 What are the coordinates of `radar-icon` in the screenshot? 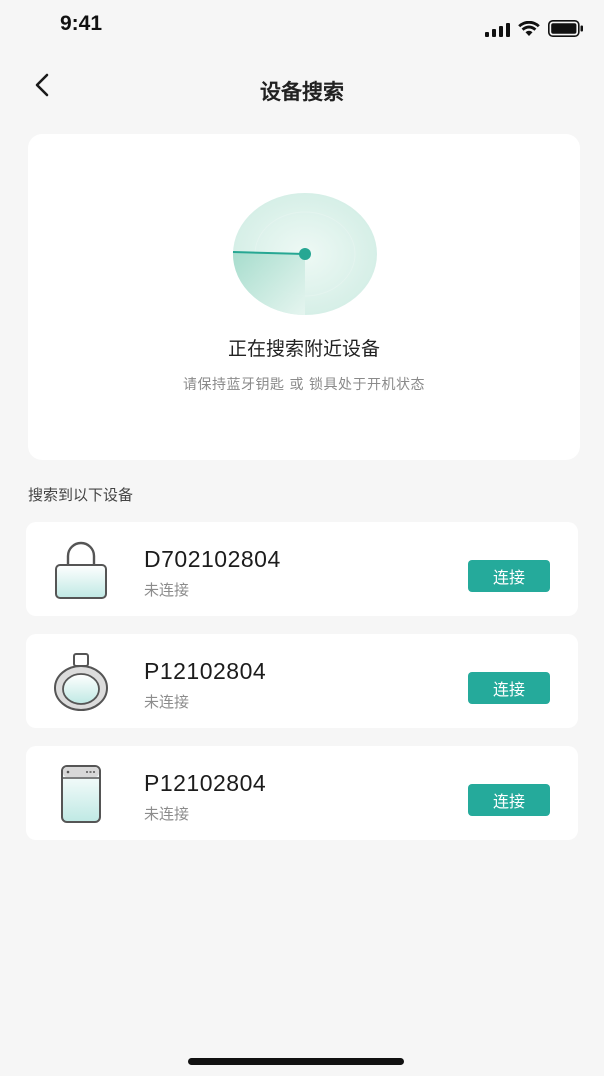 It's located at (304, 254).